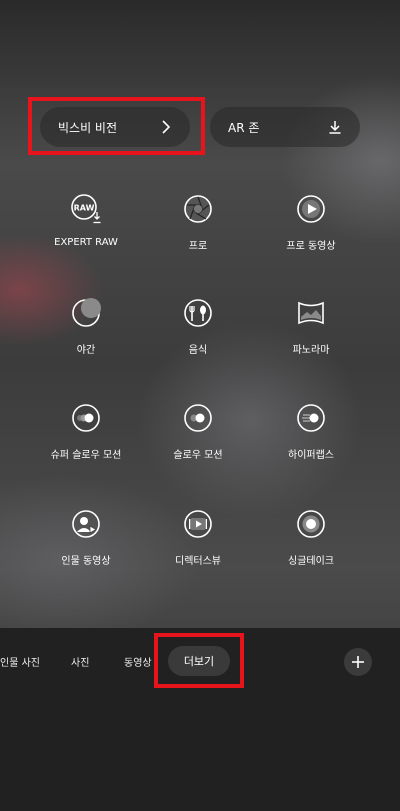 The width and height of the screenshot is (400, 811). Describe the element at coordinates (311, 246) in the screenshot. I see `mode-label: 프로 동영상` at that location.